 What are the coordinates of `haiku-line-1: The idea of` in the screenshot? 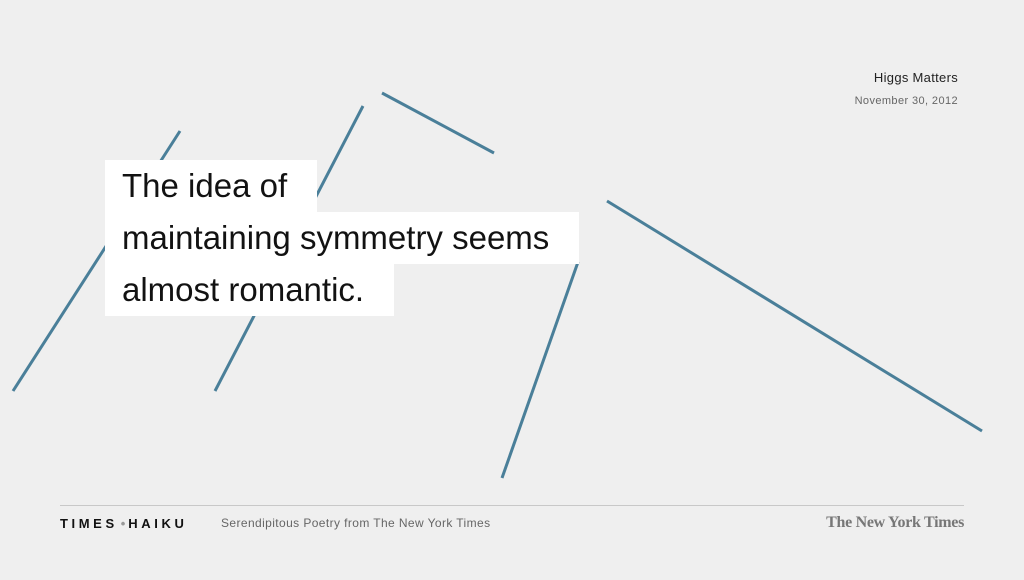 It's located at (211, 186).